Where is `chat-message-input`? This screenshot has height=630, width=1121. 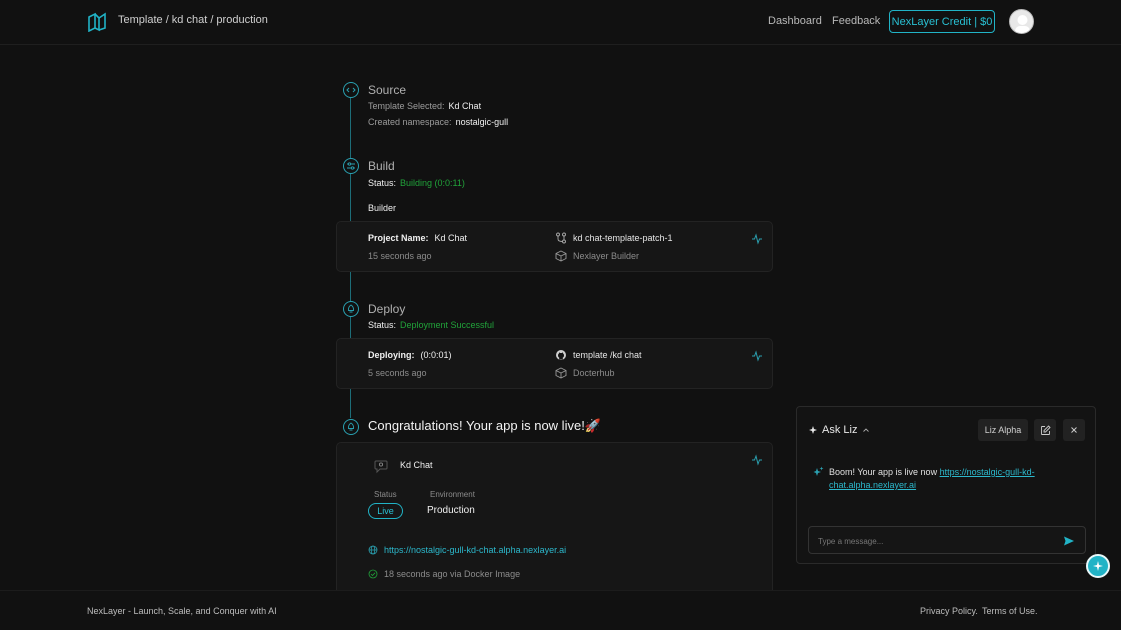 chat-message-input is located at coordinates (933, 541).